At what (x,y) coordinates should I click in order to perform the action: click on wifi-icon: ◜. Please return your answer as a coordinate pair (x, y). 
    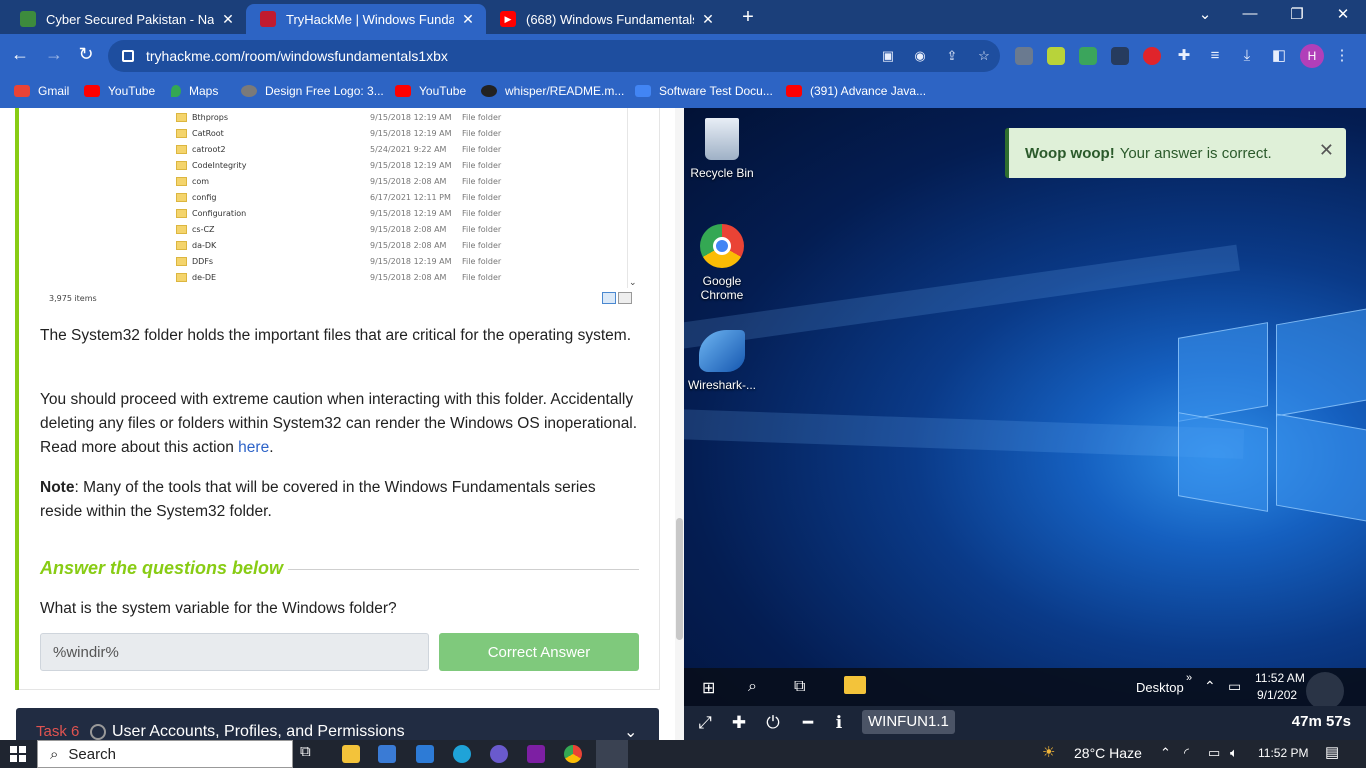
    Looking at the image, I should click on (1186, 753).